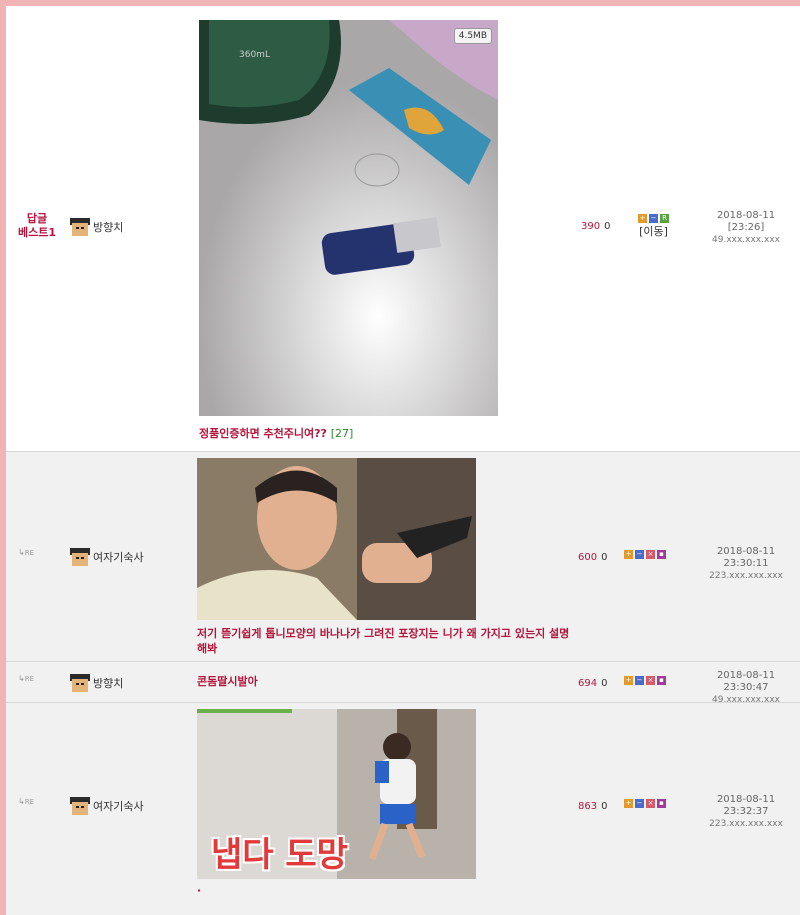  What do you see at coordinates (227, 681) in the screenshot?
I see `reply-title: 콘돔딸시발아` at bounding box center [227, 681].